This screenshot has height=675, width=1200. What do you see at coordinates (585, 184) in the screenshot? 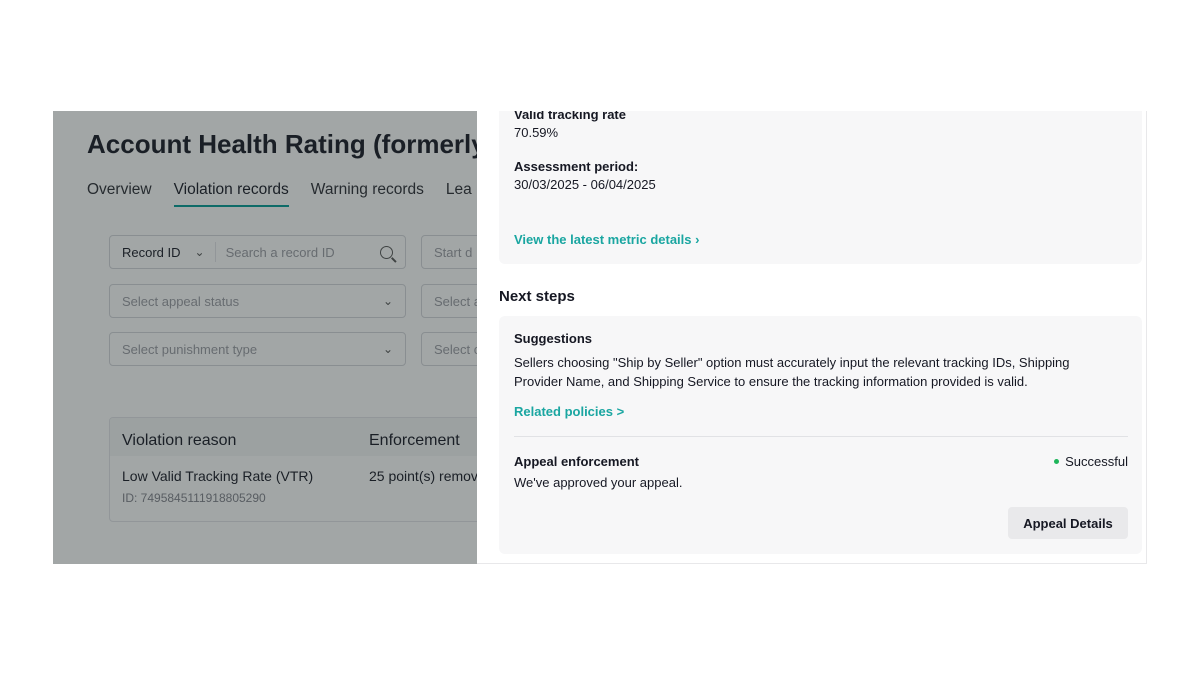
I see `assessment-period-value: 30/03/2025 - 06/04/2025` at bounding box center [585, 184].